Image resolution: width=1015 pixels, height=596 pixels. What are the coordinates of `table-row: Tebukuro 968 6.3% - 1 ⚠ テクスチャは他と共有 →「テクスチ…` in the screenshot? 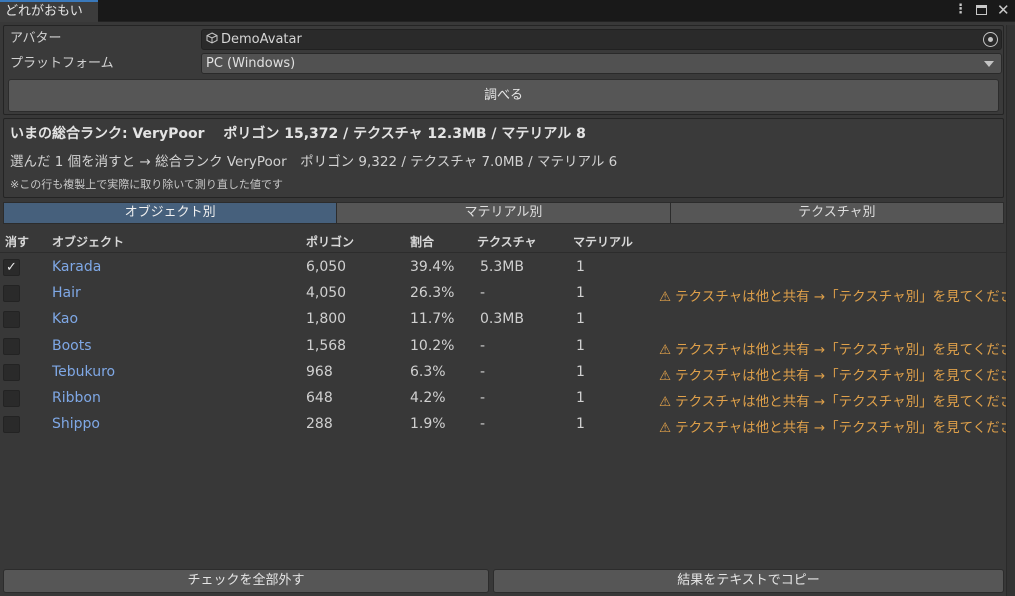 It's located at (507, 374).